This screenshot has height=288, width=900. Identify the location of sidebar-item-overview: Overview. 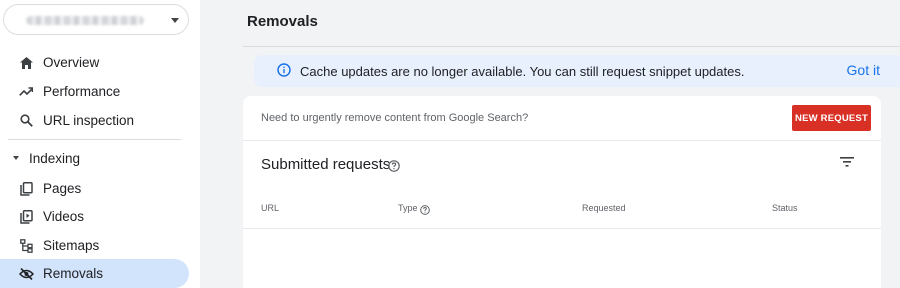
(94, 62).